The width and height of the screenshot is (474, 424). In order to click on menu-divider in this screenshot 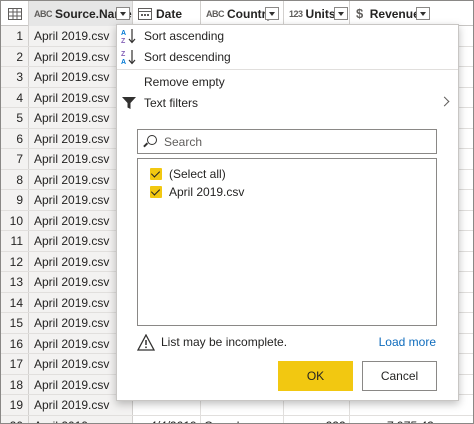, I will do `click(287, 69)`.